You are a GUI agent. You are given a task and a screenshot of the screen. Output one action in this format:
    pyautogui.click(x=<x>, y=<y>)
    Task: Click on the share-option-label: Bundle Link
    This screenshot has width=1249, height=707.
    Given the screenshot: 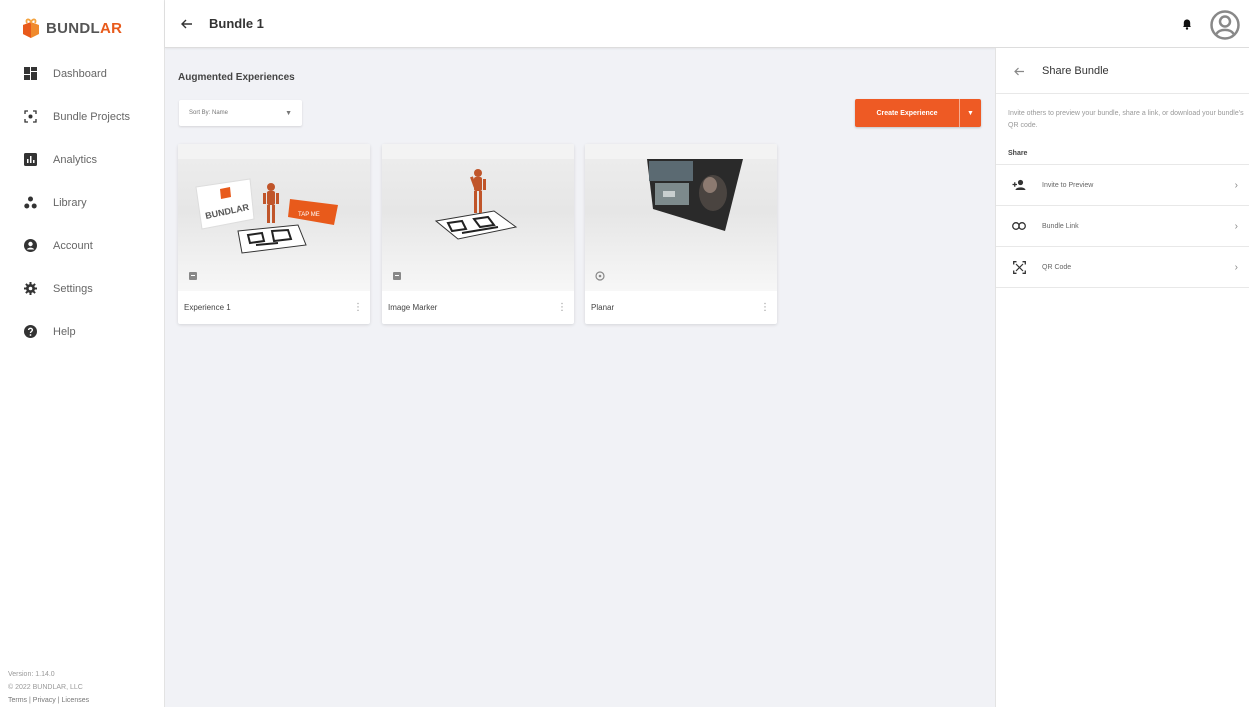 What is the action you would take?
    pyautogui.click(x=1060, y=226)
    